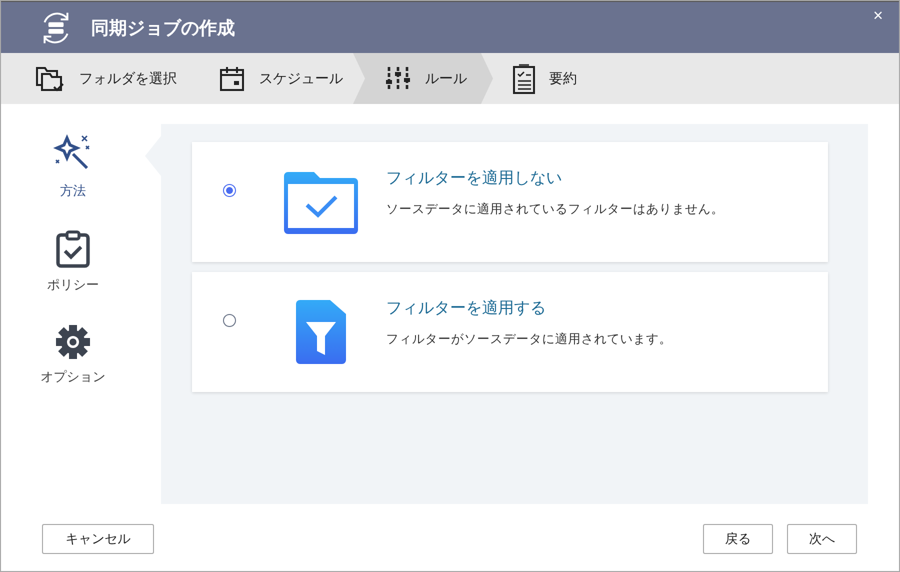 The image size is (900, 572). What do you see at coordinates (73, 342) in the screenshot?
I see `settings-icon` at bounding box center [73, 342].